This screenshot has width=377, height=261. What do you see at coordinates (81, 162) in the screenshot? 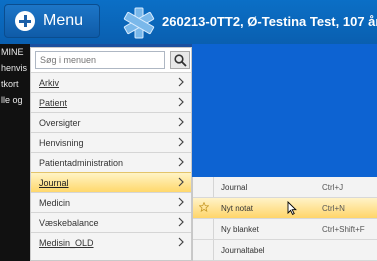
I see `menu-item-label: Patientadministration` at bounding box center [81, 162].